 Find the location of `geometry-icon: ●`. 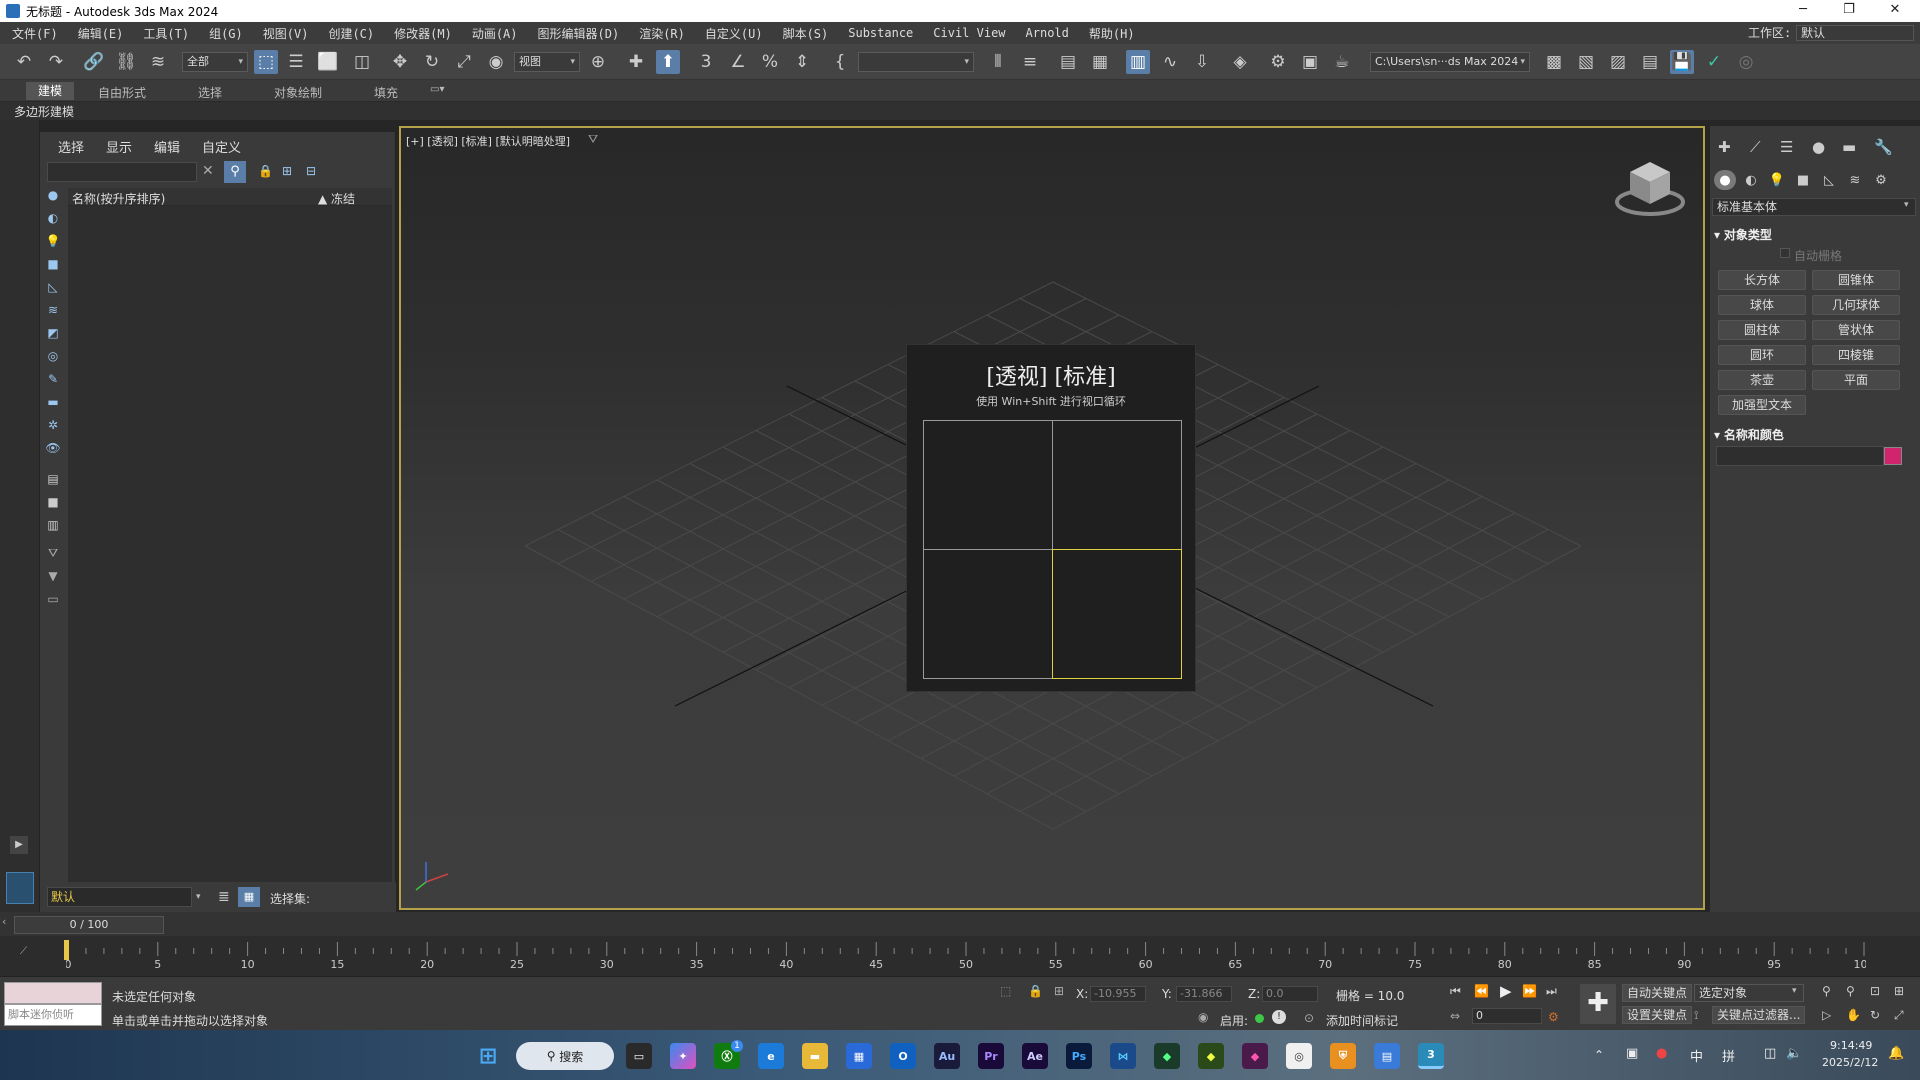

geometry-icon: ● is located at coordinates (1725, 180).